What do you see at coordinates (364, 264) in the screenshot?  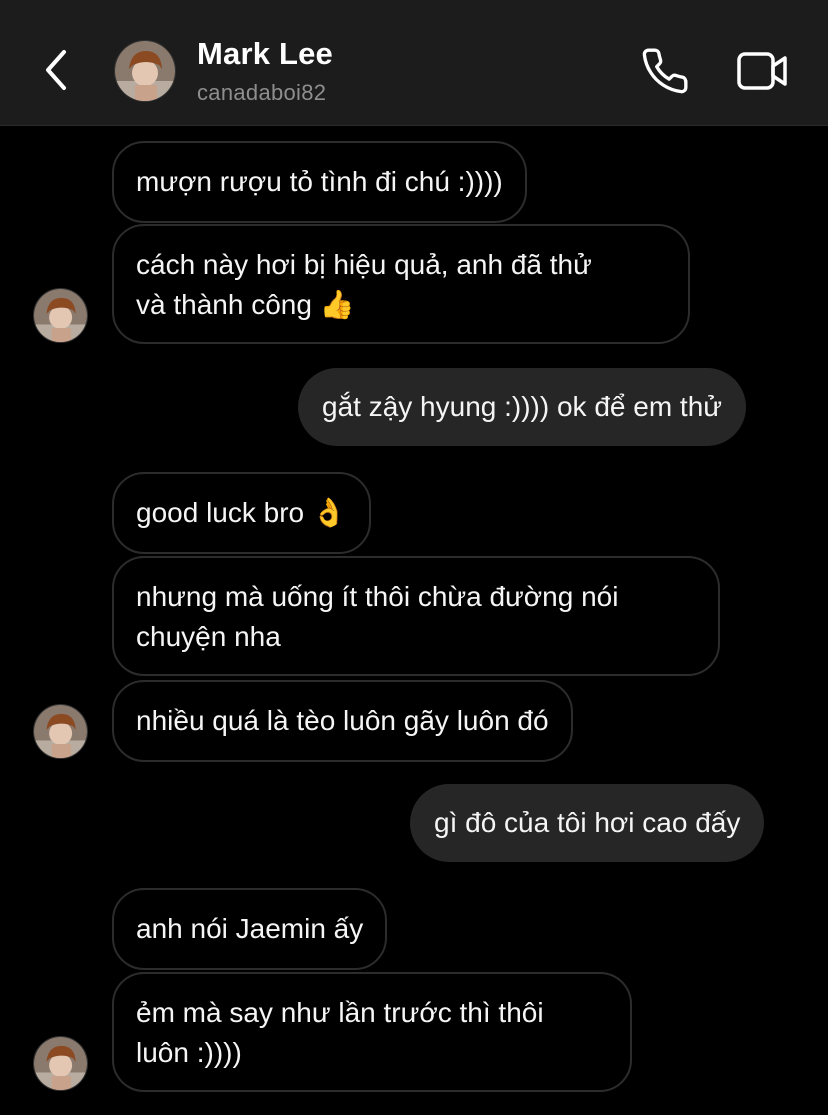 I see `message-text: cách này hơi bị hiệu quả, anh đã thử` at bounding box center [364, 264].